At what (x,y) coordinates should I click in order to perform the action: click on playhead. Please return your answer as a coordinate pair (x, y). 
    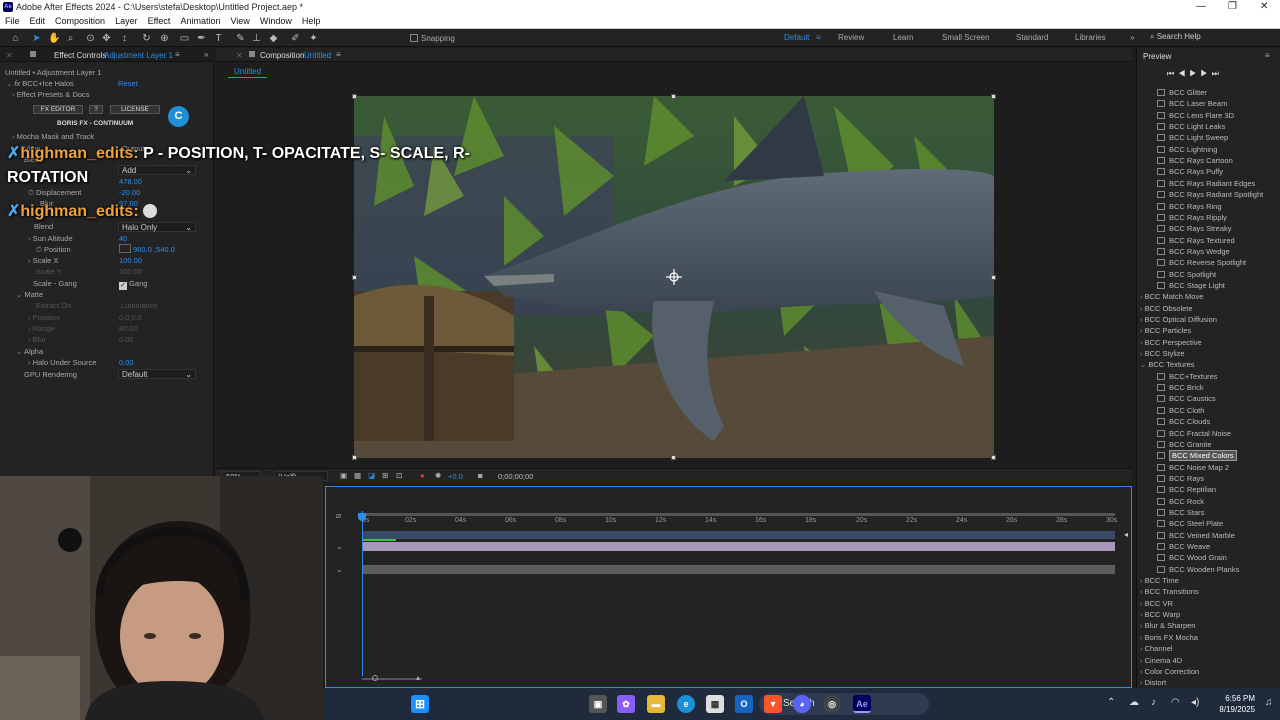
    Looking at the image, I should click on (362, 593).